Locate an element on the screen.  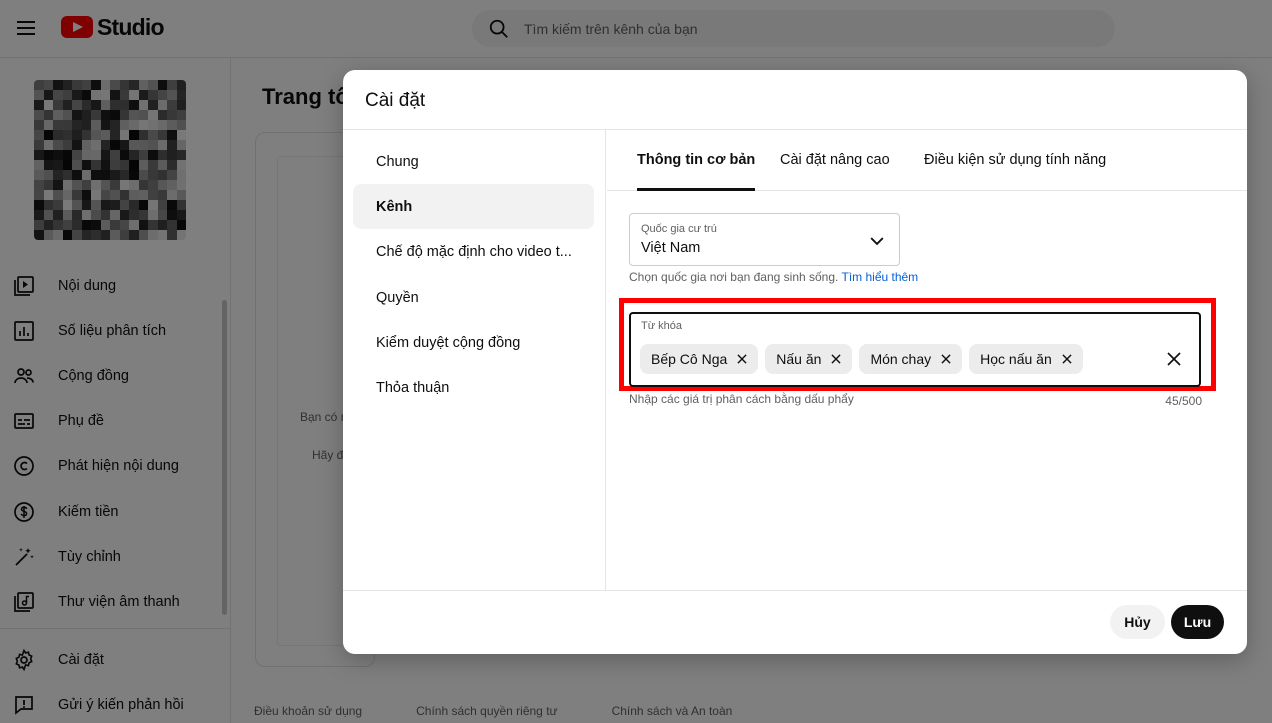
keyword-chip: Nấu ăn is located at coordinates (809, 359).